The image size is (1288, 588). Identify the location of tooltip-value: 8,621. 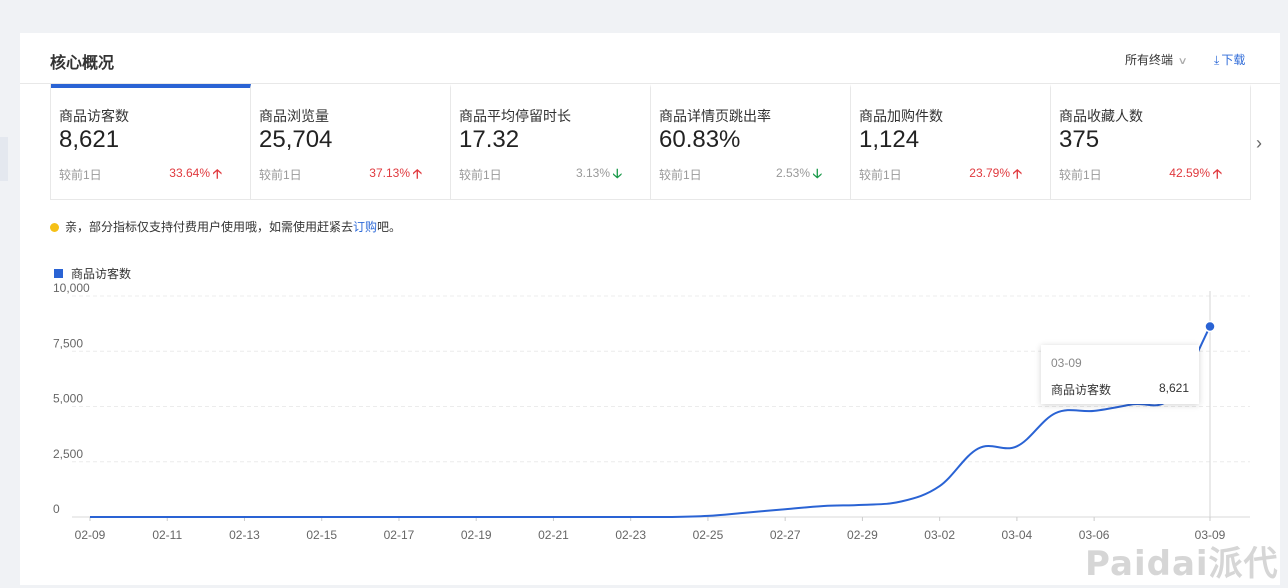
(1173, 388).